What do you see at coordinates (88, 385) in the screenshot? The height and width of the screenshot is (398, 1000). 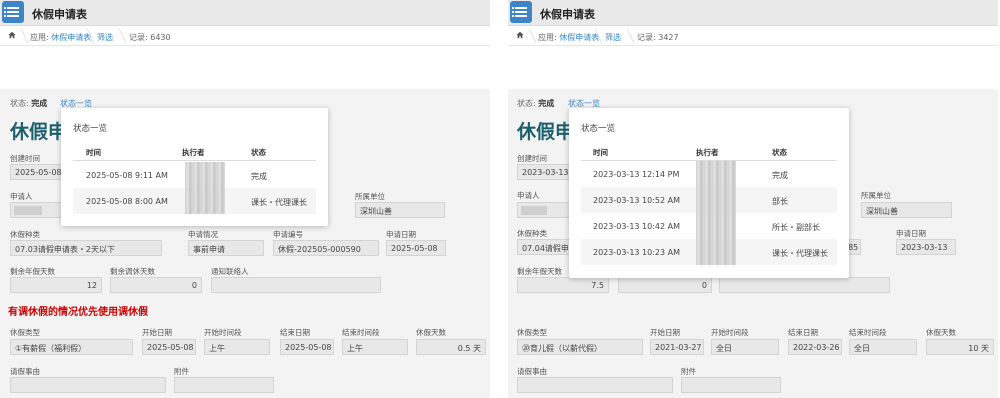 I see `reason-field` at bounding box center [88, 385].